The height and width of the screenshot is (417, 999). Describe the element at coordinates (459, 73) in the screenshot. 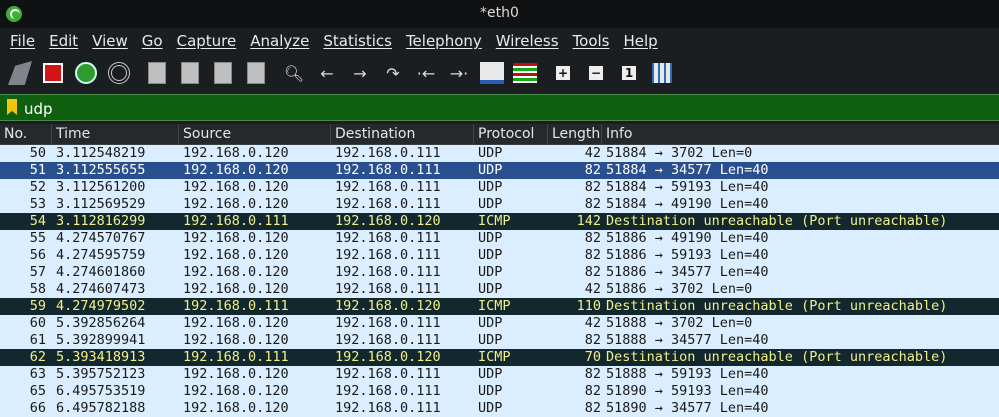

I see `last-packet-icon: →·` at that location.